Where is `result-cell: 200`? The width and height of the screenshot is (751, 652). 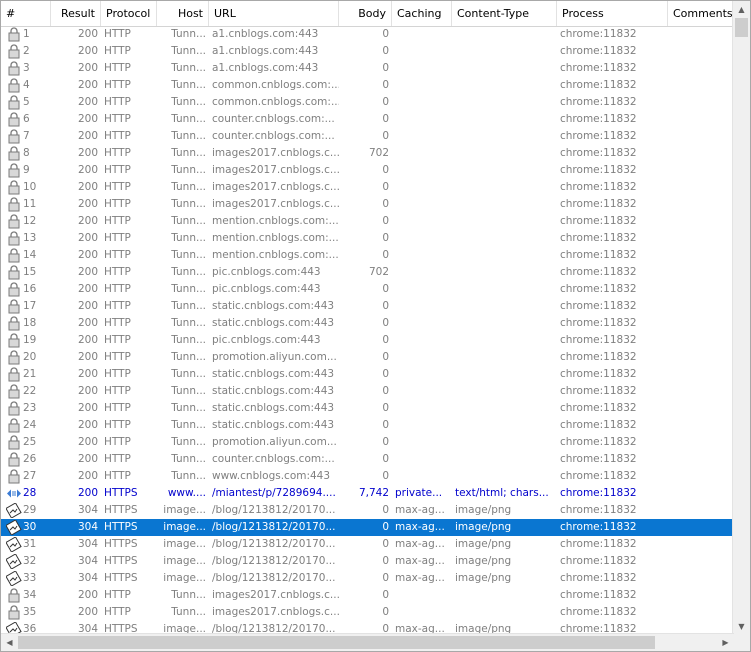 result-cell: 200 is located at coordinates (87, 272).